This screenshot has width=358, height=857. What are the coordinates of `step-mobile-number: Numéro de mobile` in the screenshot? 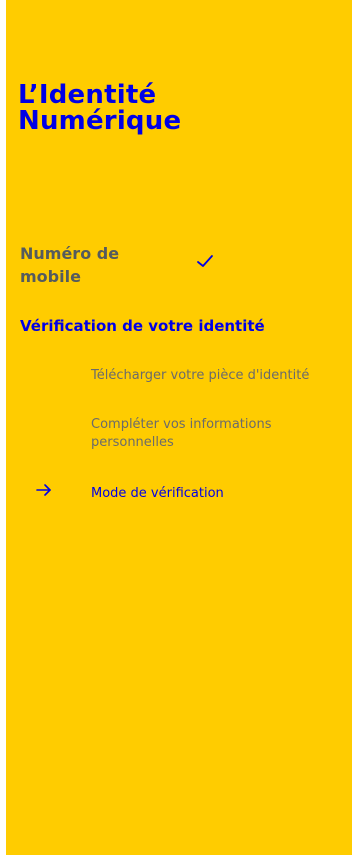 It's located at (70, 265).